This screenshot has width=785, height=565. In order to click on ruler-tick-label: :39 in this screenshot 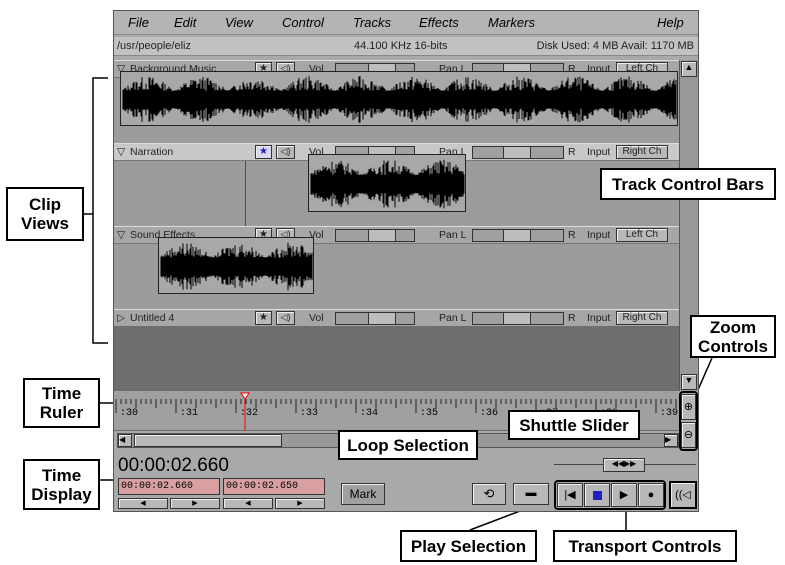, I will do `click(669, 413)`.